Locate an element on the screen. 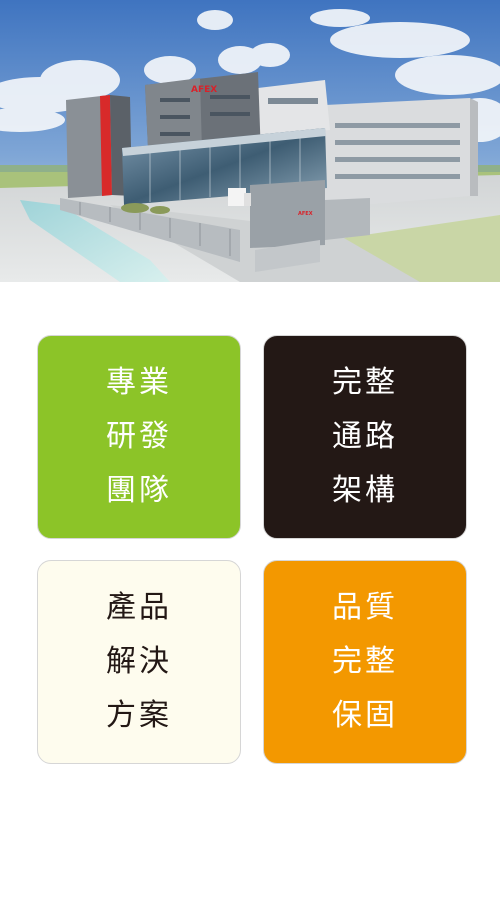 The image size is (500, 900). building-sign-text: AFEX is located at coordinates (204, 90).